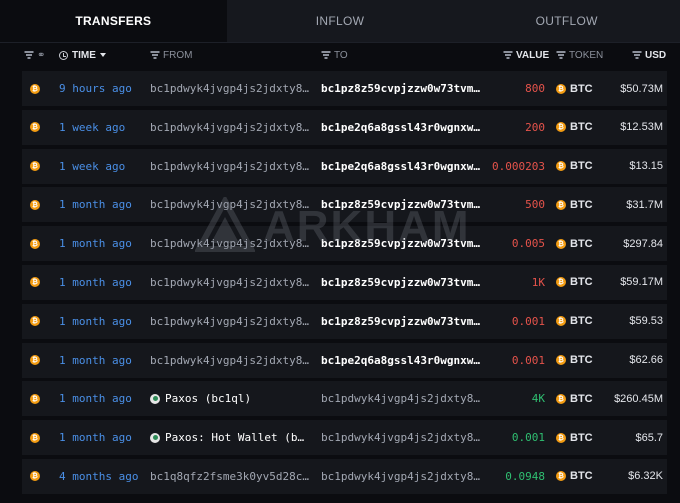  I want to click on usd-column-header: USD, so click(649, 55).